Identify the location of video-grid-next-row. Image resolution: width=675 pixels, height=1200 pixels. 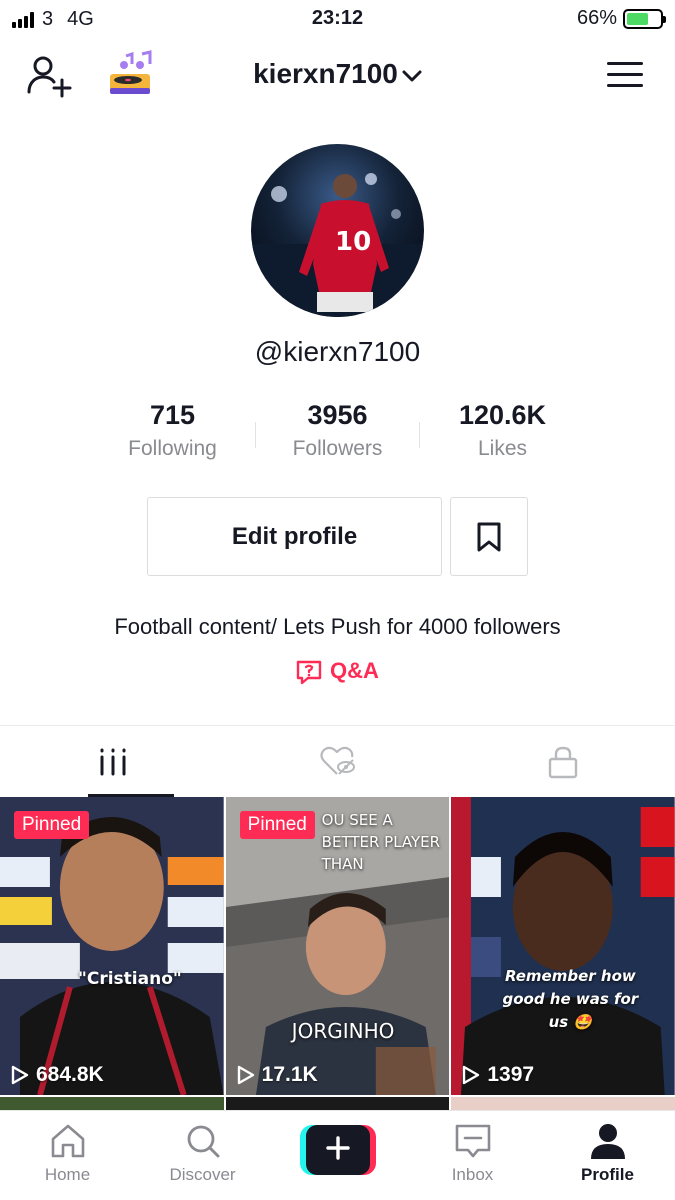
(337, 1104).